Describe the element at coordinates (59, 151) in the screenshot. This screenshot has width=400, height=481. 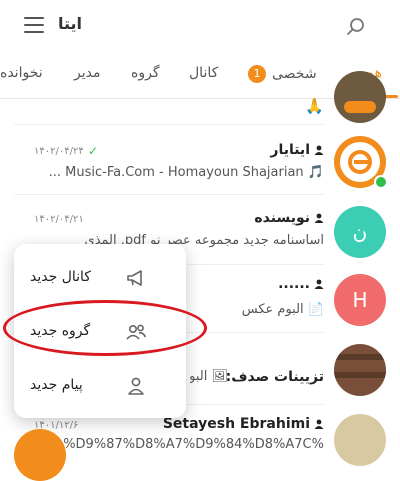
I see `chat-date: ۱۴۰۲/۰۴/۲۴` at that location.